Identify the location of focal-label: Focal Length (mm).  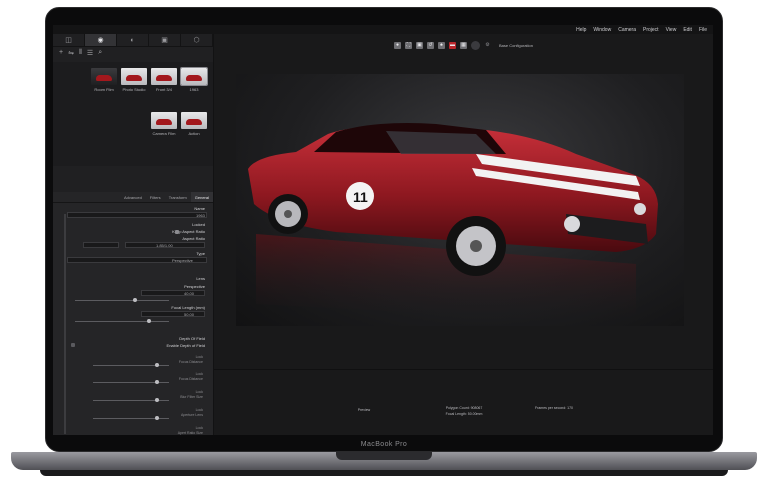
(188, 307).